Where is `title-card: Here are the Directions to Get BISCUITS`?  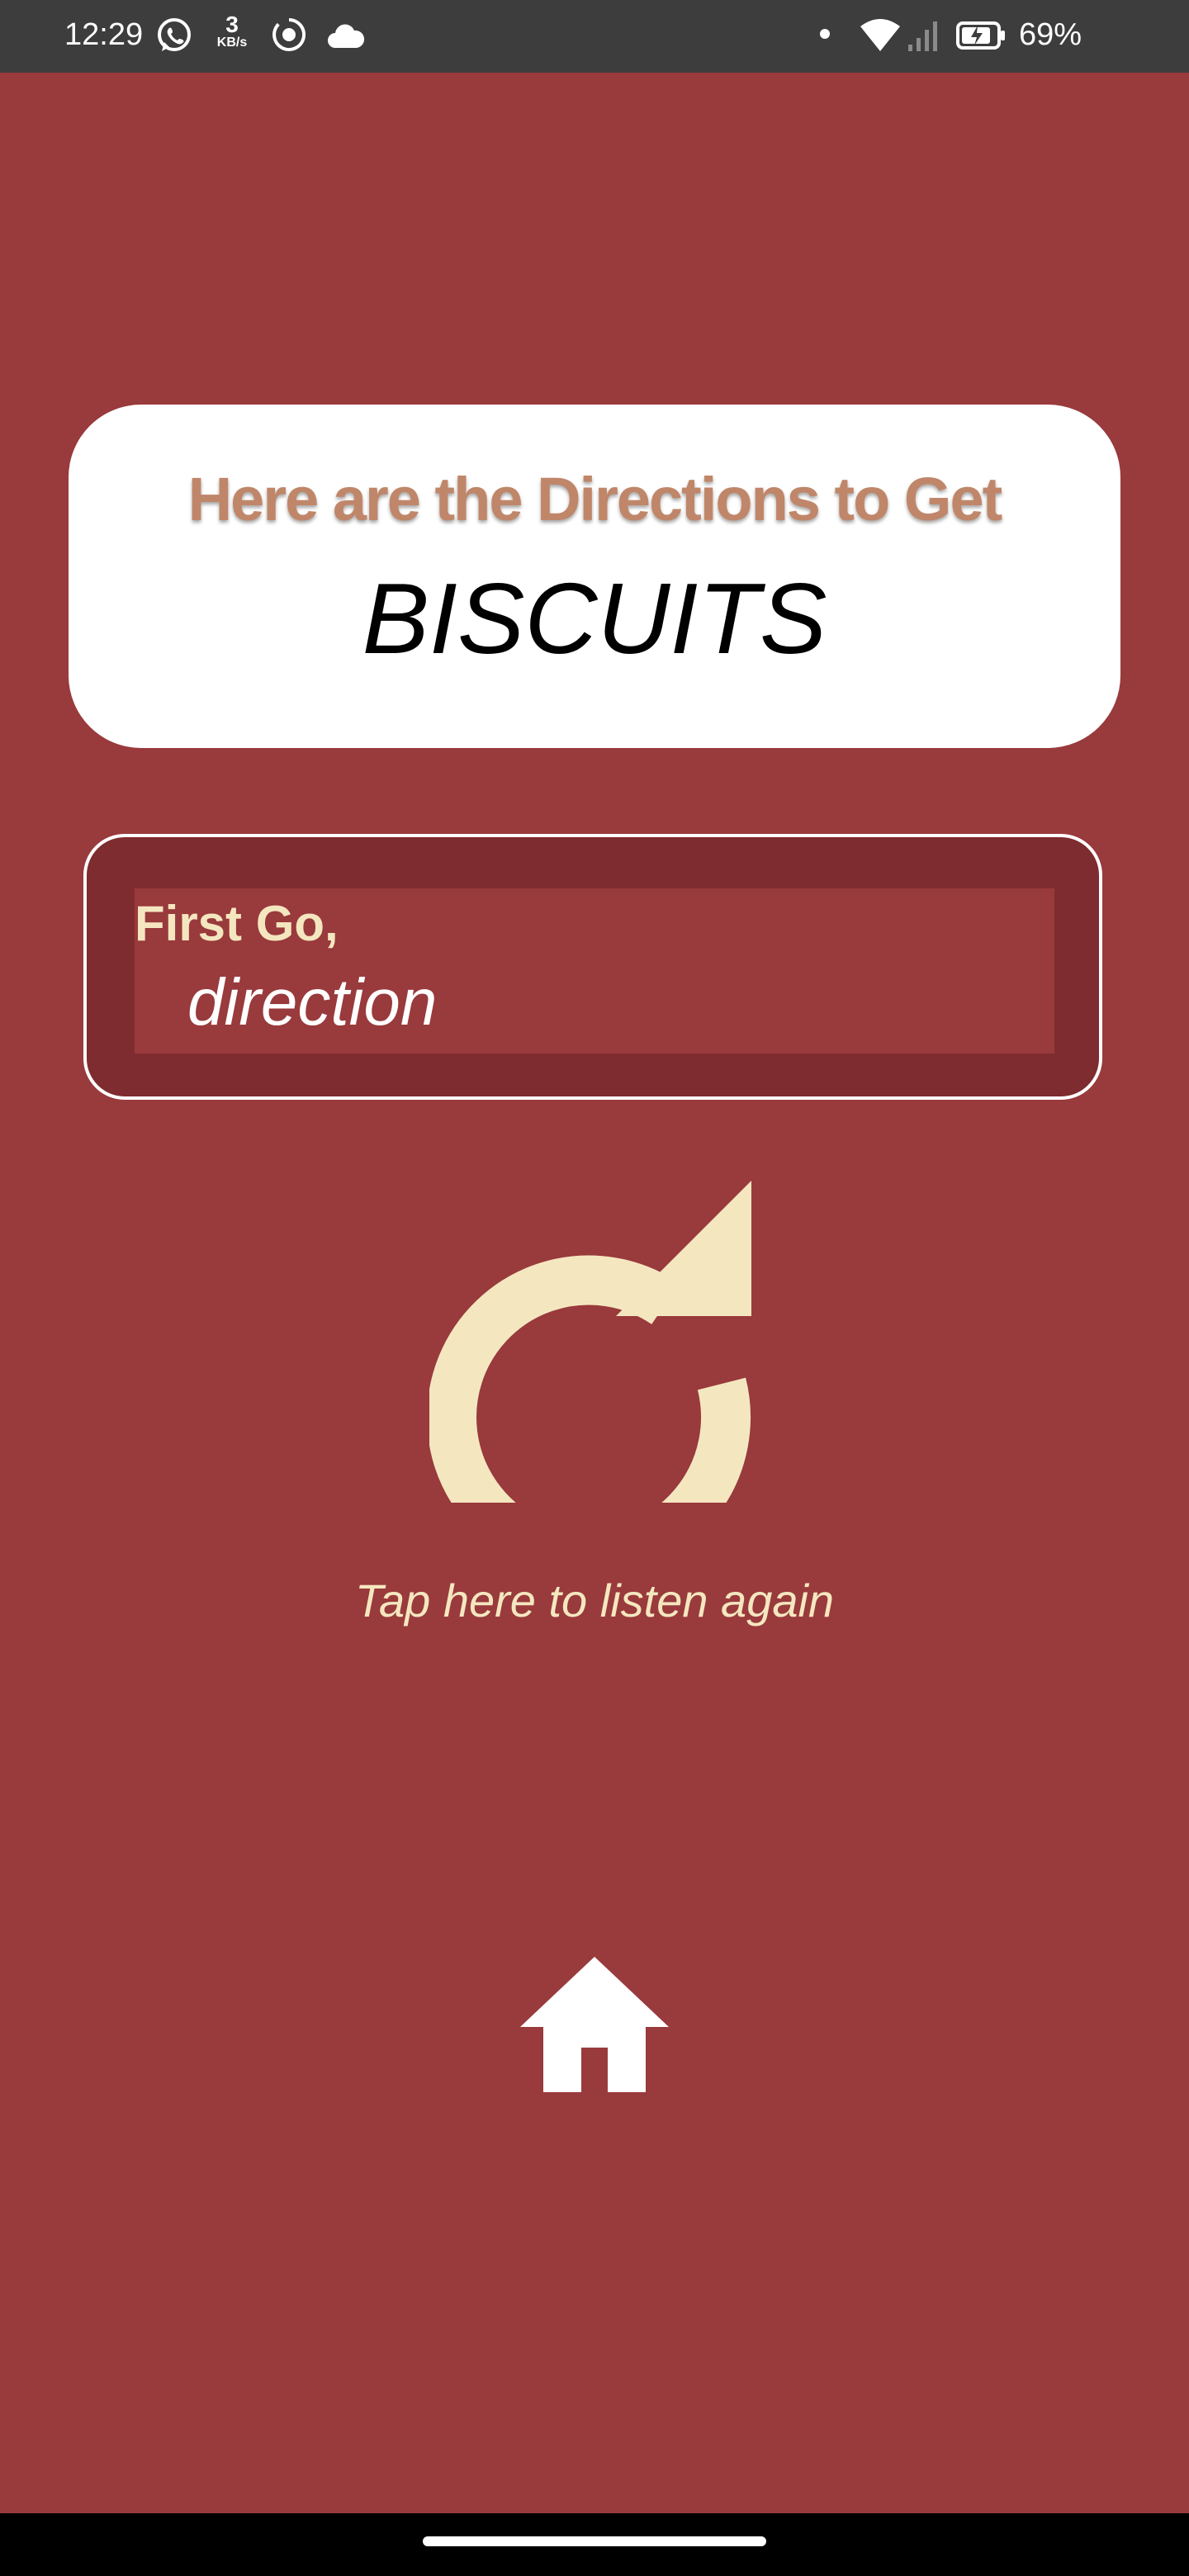 title-card: Here are the Directions to Get BISCUITS is located at coordinates (594, 576).